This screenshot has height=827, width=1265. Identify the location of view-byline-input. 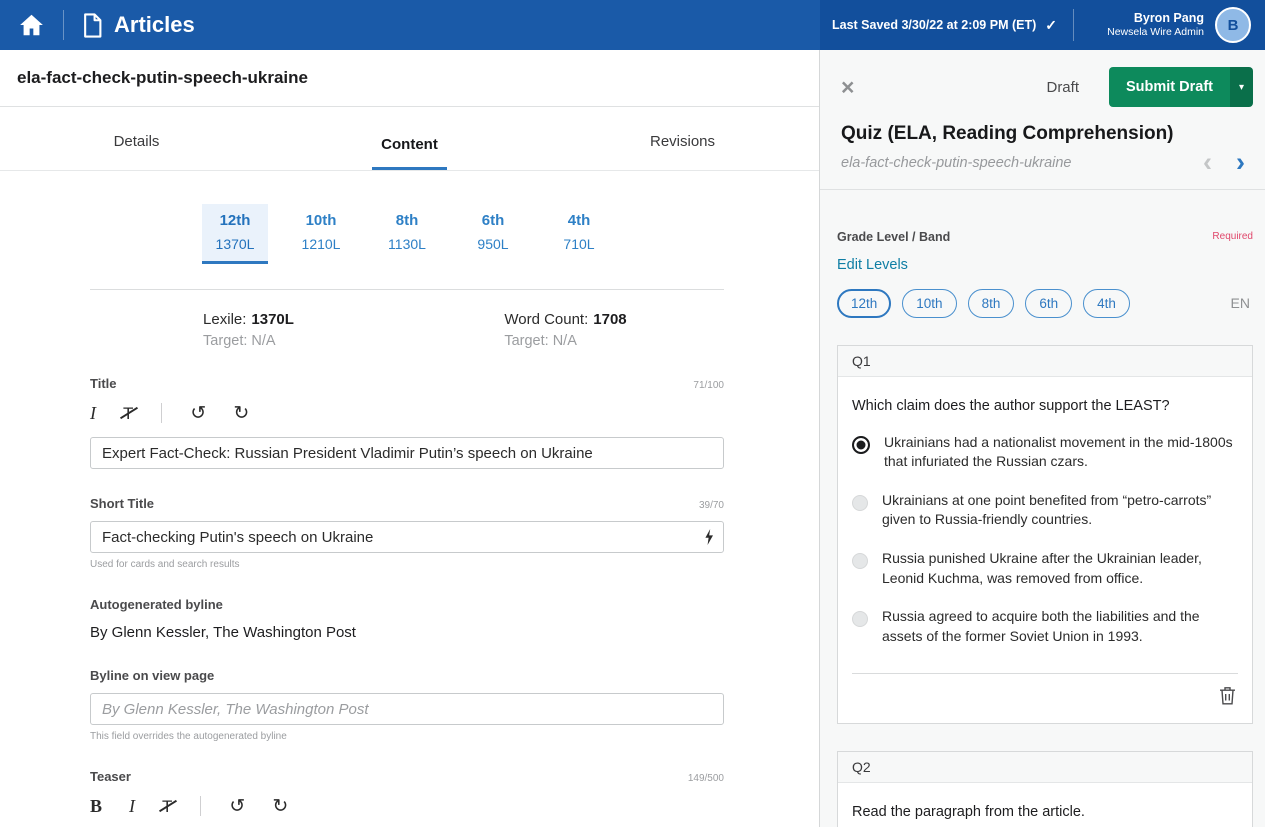
(407, 709).